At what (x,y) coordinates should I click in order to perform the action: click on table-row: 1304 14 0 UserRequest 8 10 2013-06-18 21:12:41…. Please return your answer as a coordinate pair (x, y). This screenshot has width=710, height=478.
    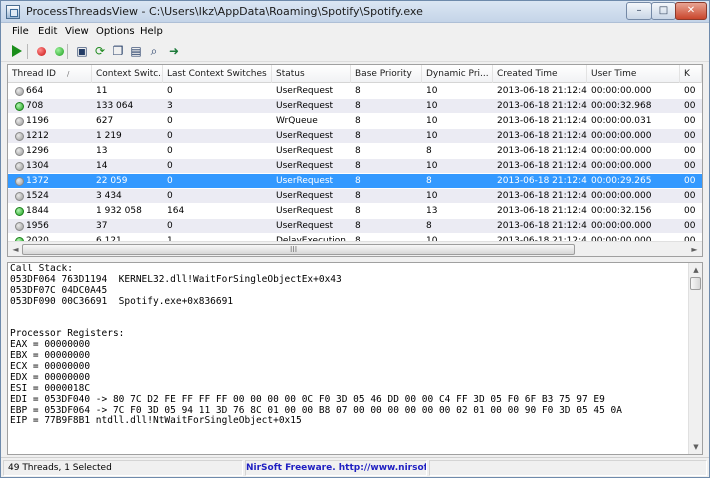
    Looking at the image, I should click on (355, 166).